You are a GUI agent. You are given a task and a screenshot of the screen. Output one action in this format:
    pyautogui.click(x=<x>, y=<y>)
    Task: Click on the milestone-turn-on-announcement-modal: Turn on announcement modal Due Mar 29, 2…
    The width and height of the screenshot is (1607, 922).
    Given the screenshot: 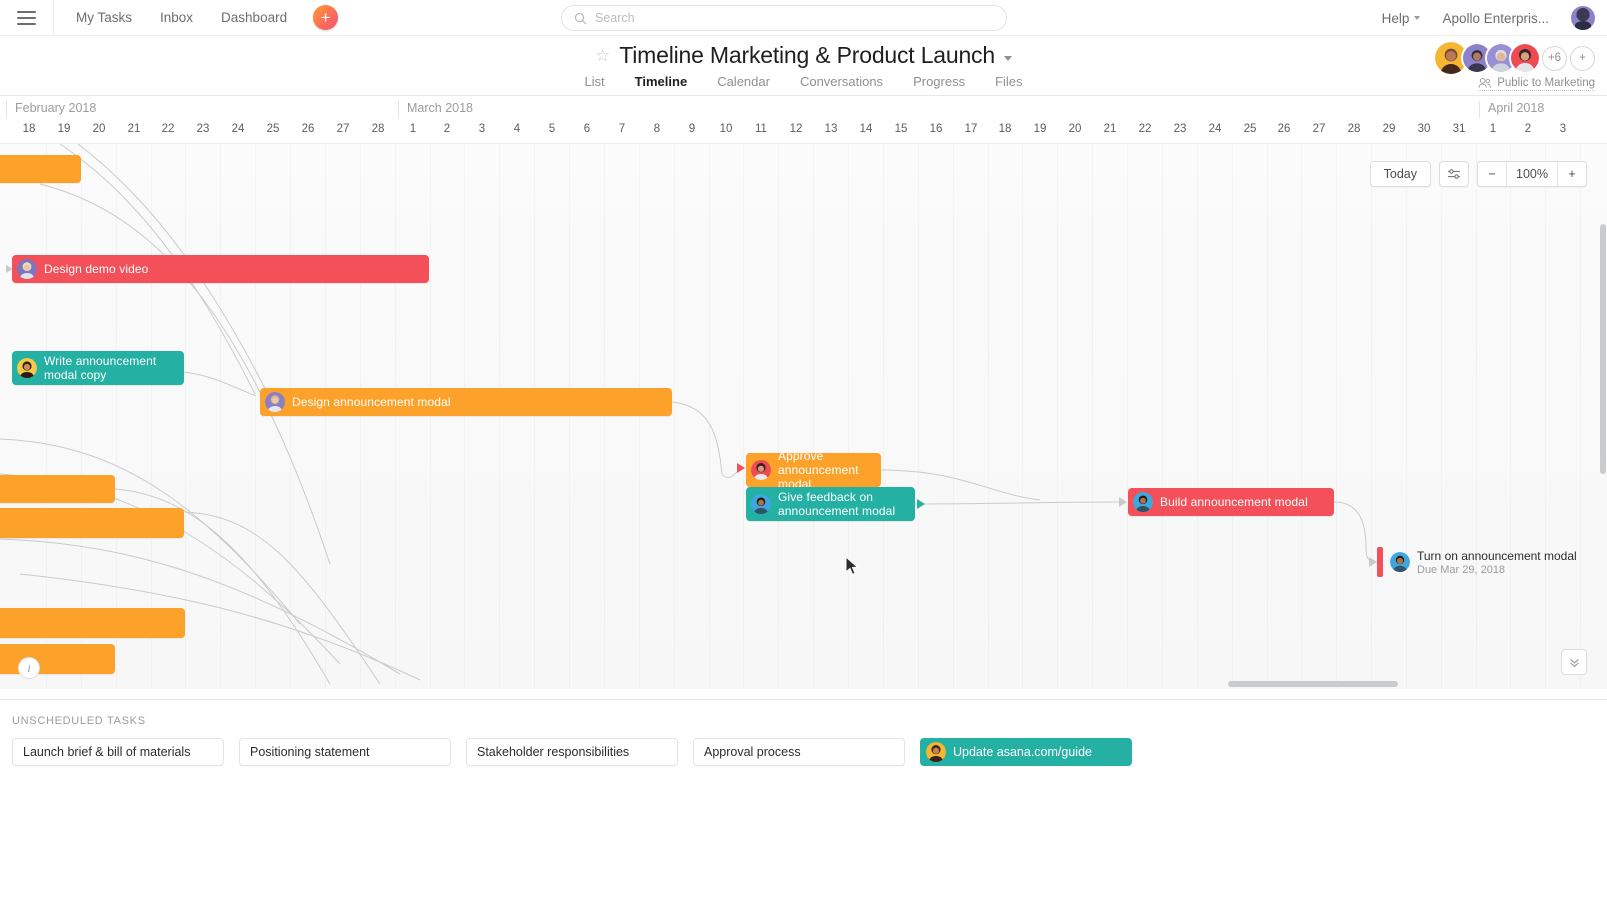 What is the action you would take?
    pyautogui.click(x=1477, y=562)
    